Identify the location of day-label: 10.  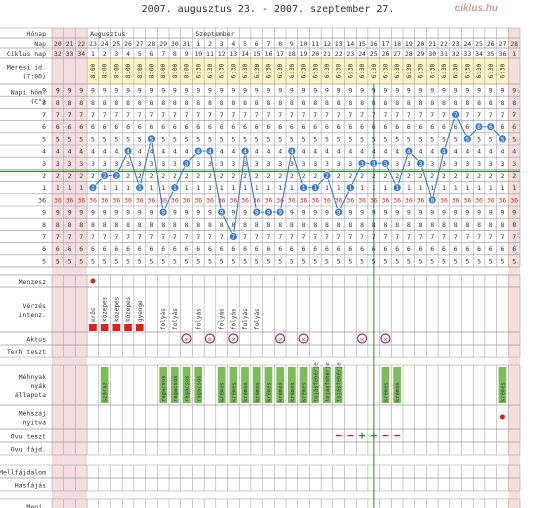
(304, 44).